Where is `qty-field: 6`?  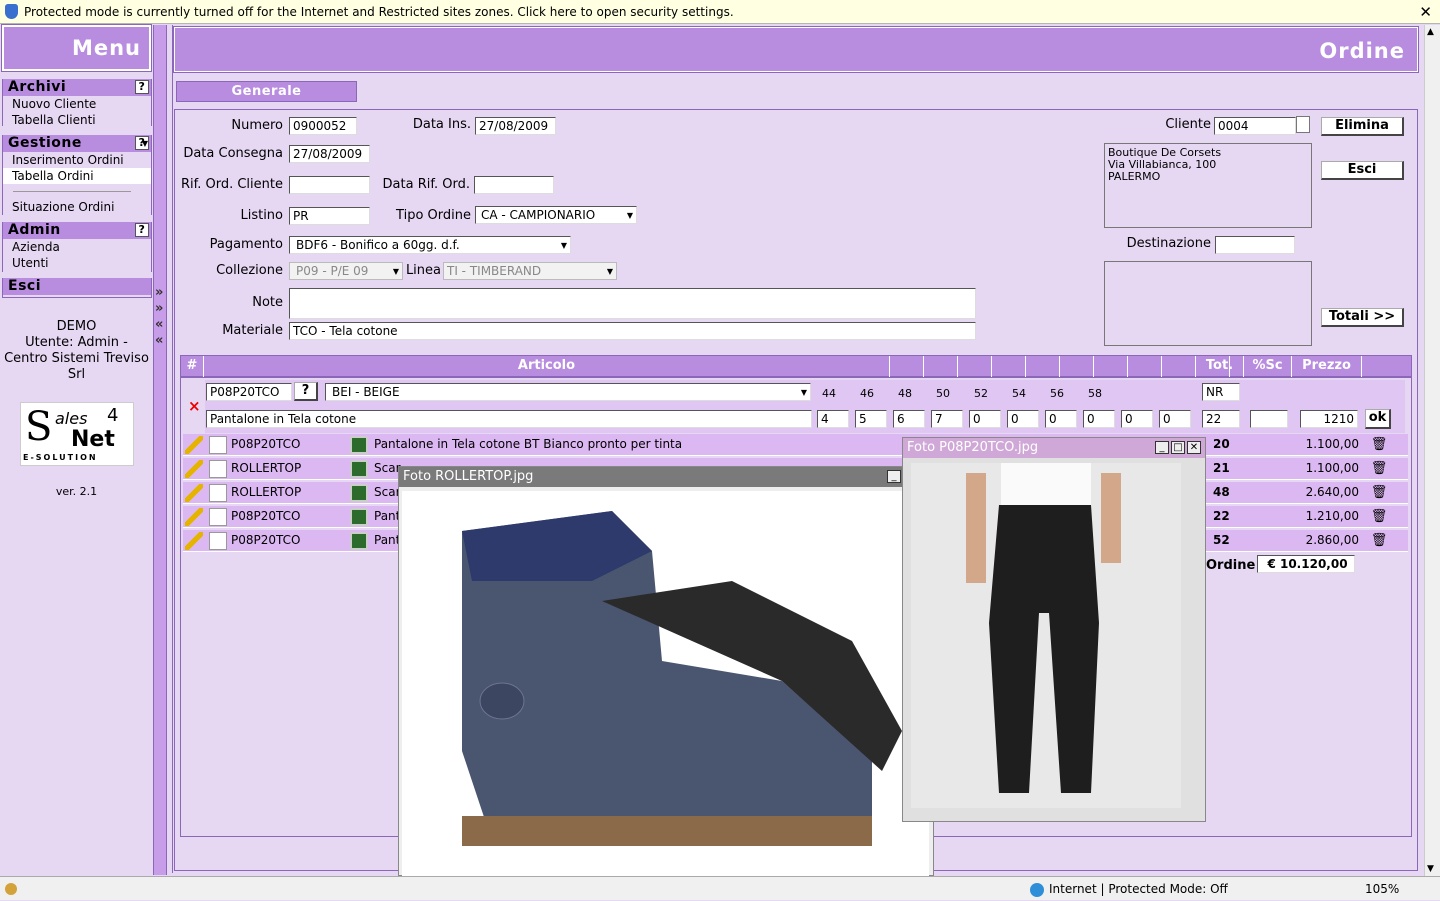
qty-field: 6 is located at coordinates (909, 419).